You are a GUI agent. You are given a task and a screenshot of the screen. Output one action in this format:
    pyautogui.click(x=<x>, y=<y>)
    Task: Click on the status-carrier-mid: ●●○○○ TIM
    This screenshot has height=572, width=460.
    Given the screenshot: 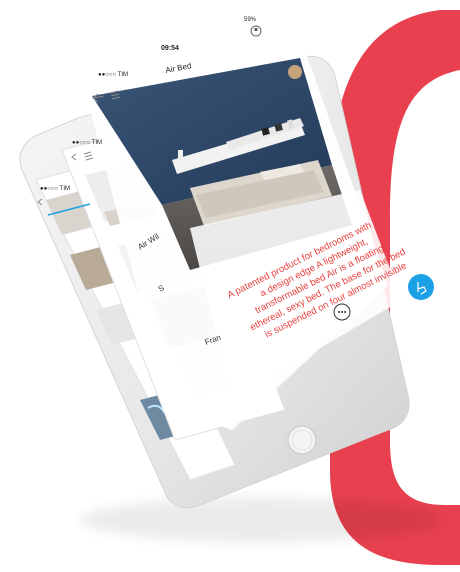 What is the action you would take?
    pyautogui.click(x=87, y=143)
    